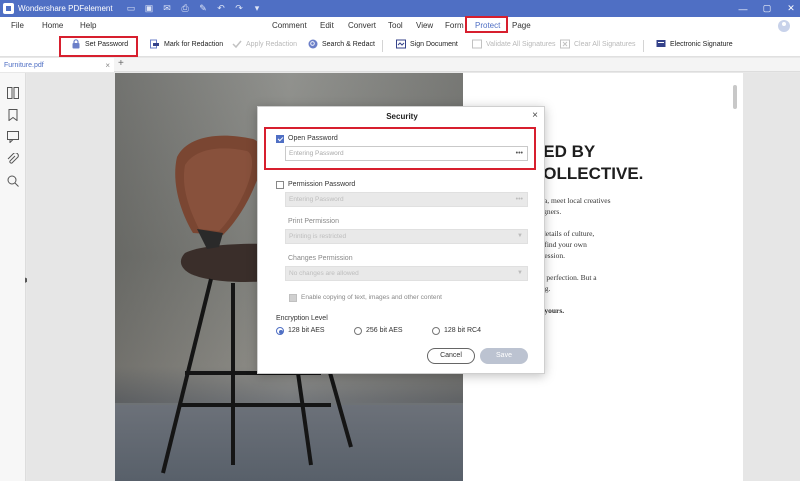 The image size is (800, 481). What do you see at coordinates (406, 199) in the screenshot?
I see `permission-password-input: Entering Password •••` at bounding box center [406, 199].